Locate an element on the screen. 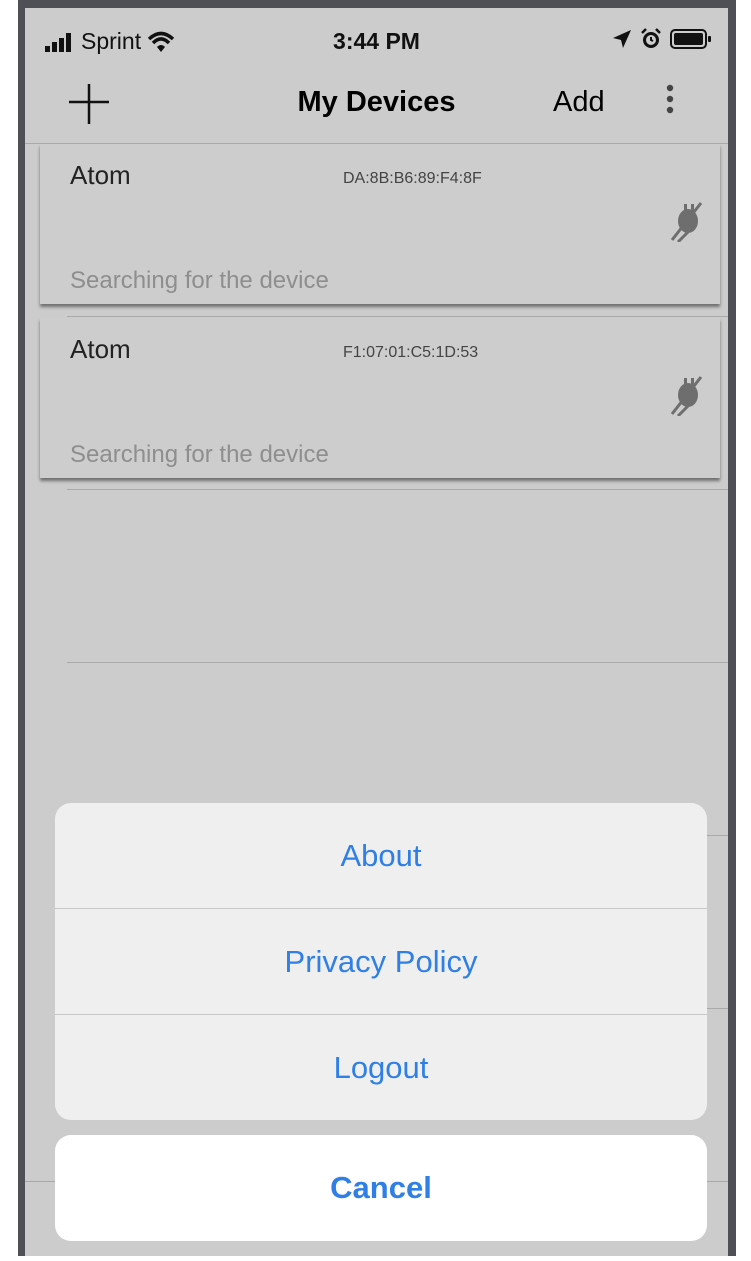 This screenshot has height=1261, width=751. location-icon is located at coordinates (622, 39).